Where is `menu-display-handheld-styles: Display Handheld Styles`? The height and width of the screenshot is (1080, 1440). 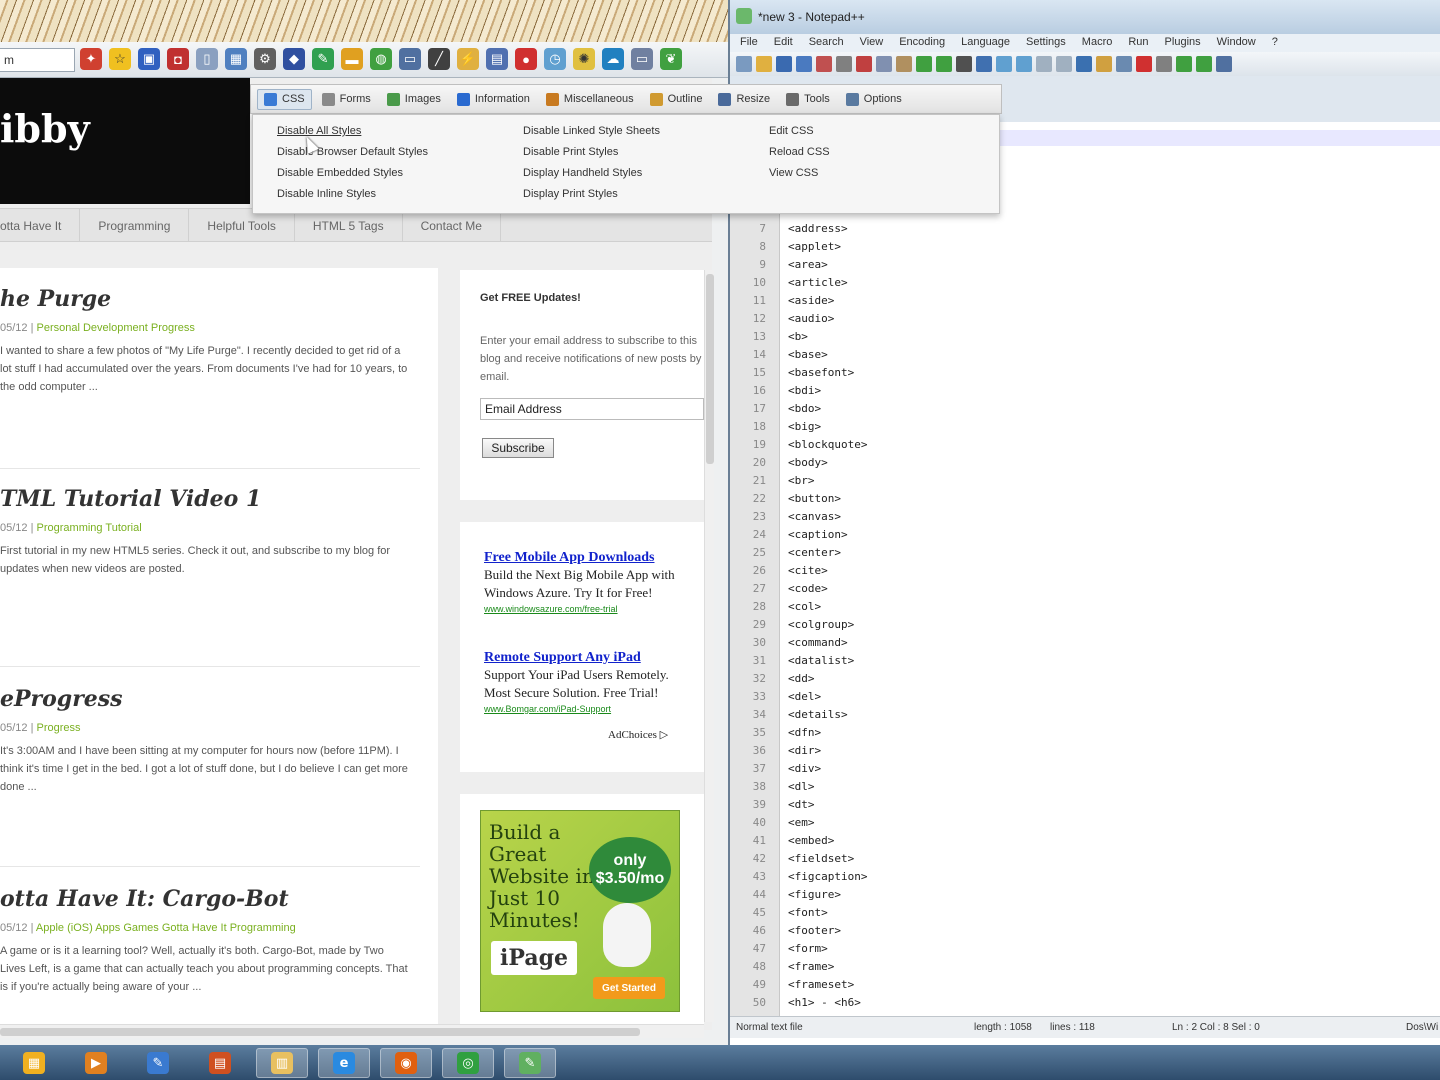 menu-display-handheld-styles: Display Handheld Styles is located at coordinates (591, 175).